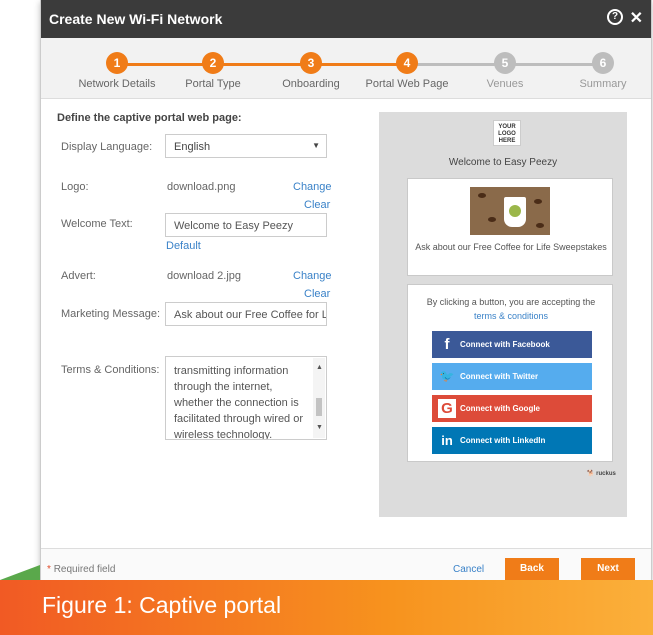 The width and height of the screenshot is (653, 635). What do you see at coordinates (500, 408) in the screenshot?
I see `google-label: Connect with Google` at bounding box center [500, 408].